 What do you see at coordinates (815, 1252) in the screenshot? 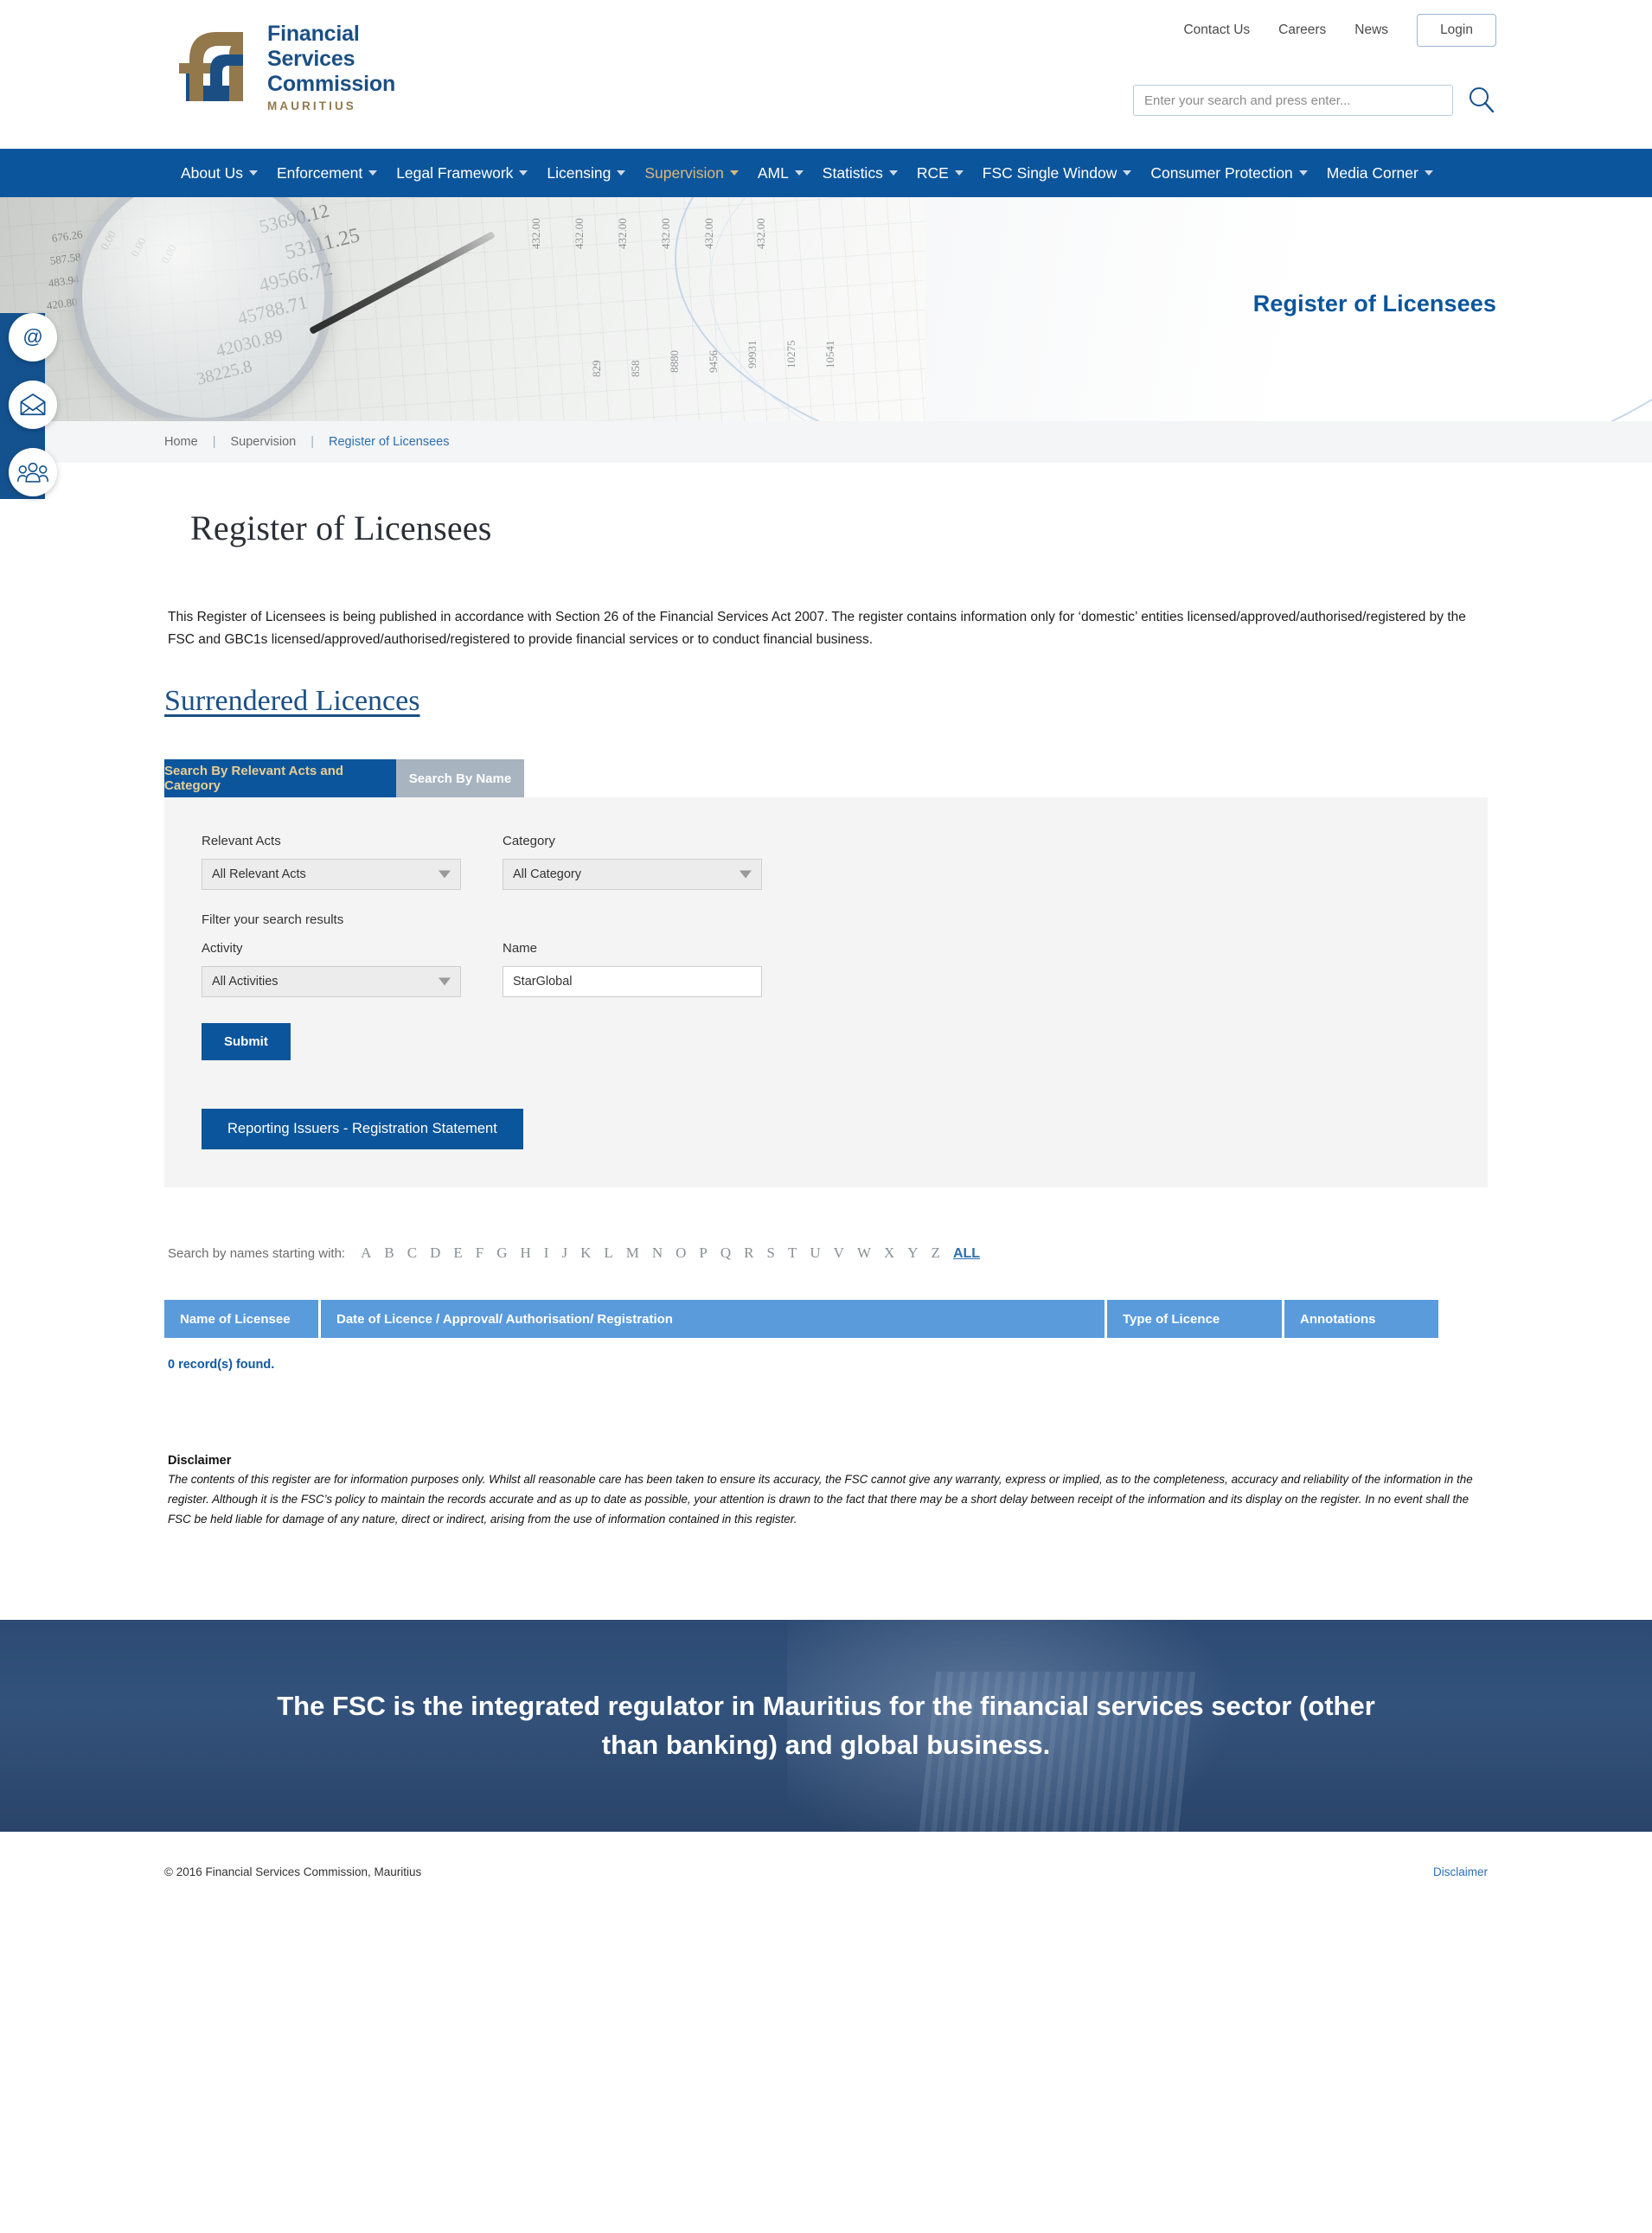
I see `alphabet-letter-u: U` at bounding box center [815, 1252].